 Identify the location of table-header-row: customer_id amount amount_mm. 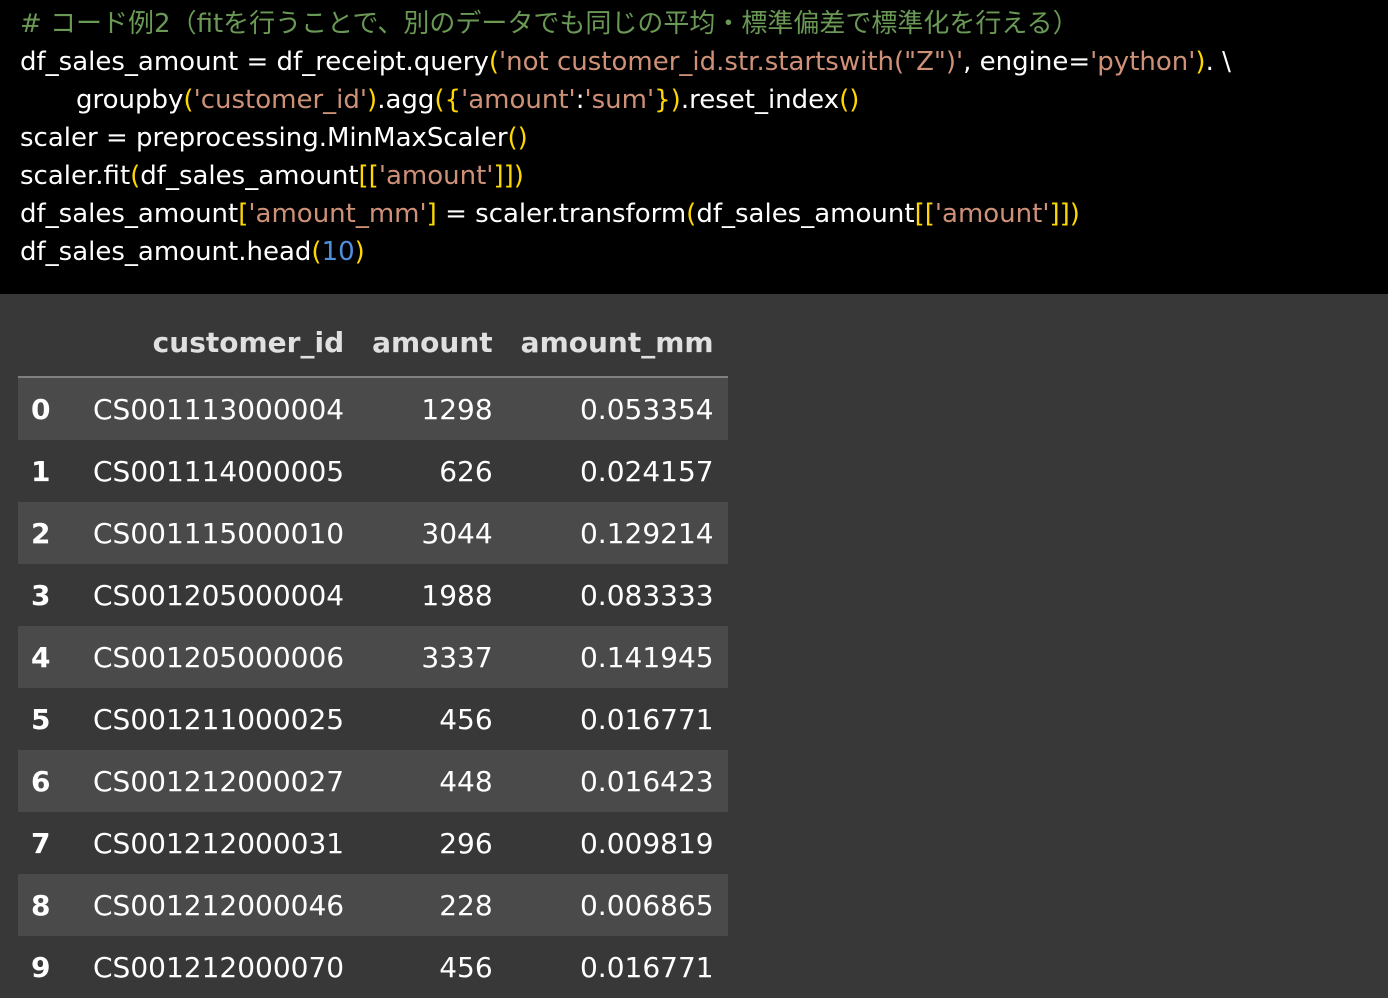
(373, 348).